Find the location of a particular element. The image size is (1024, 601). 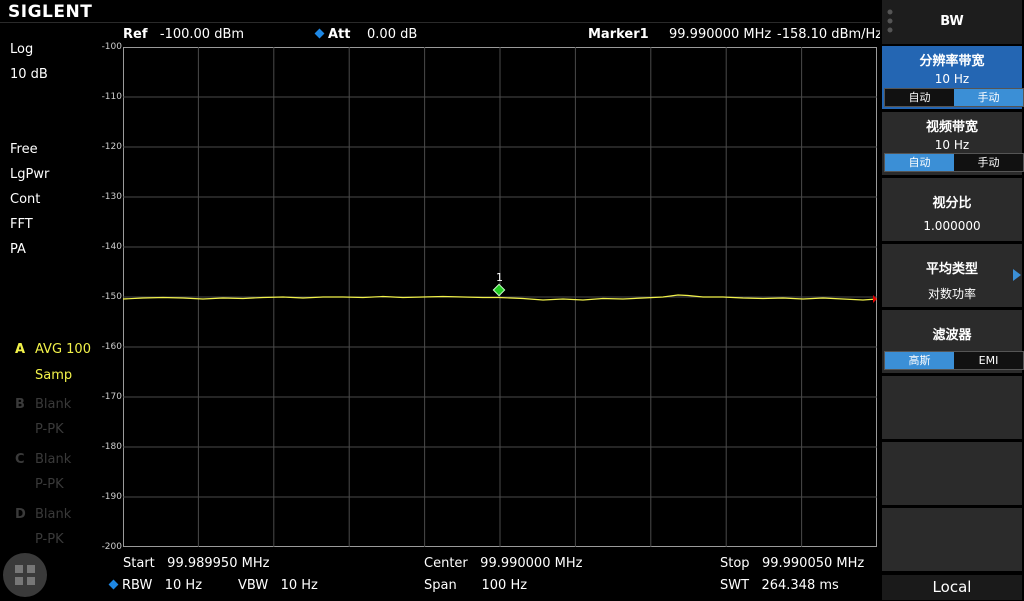

center-value: 99.990000 MHz is located at coordinates (531, 563).